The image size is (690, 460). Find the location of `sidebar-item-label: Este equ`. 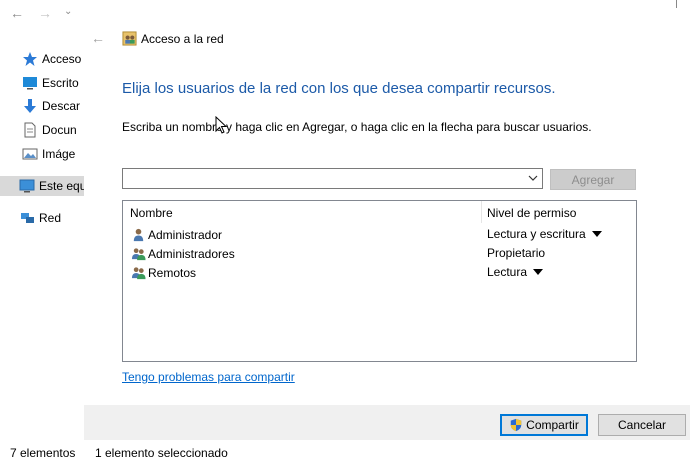

sidebar-item-label: Este equ is located at coordinates (61, 186).